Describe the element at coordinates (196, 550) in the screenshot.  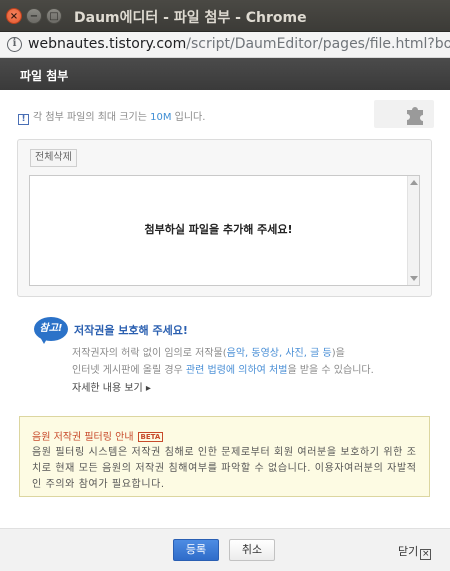
I see `register-button: 등록` at that location.